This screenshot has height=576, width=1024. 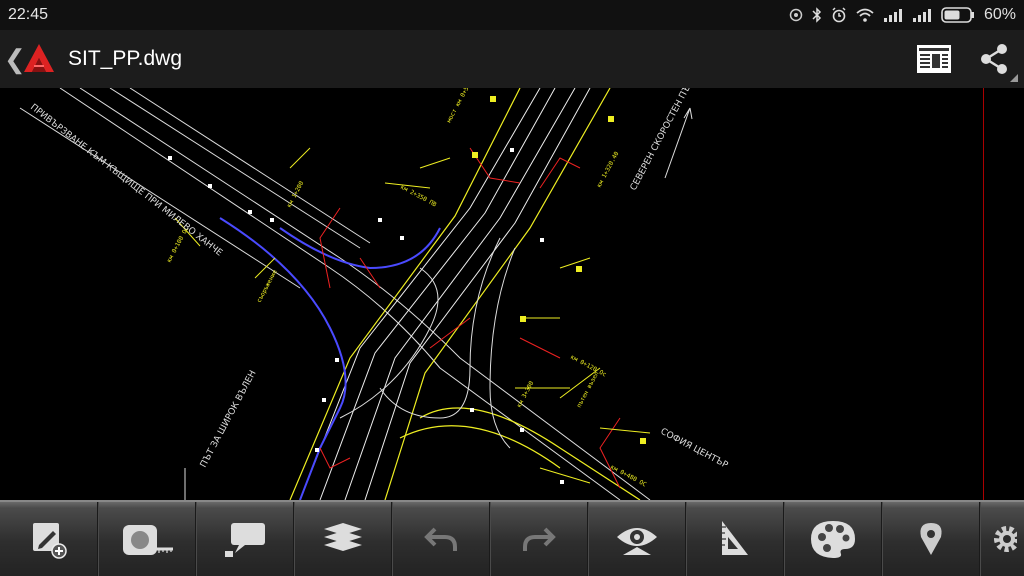 I want to click on speech-bubble-icon, so click(x=245, y=540).